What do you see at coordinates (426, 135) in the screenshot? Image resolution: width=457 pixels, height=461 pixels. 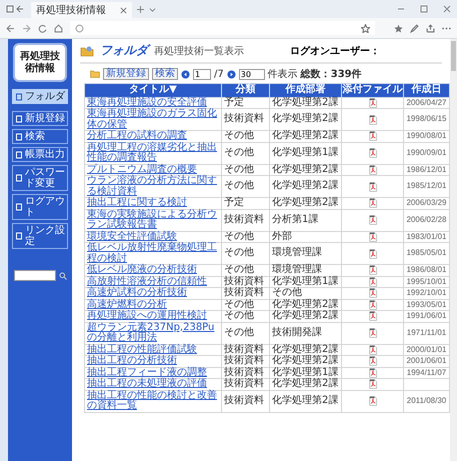 I see `date-cell: 1990/08/01` at bounding box center [426, 135].